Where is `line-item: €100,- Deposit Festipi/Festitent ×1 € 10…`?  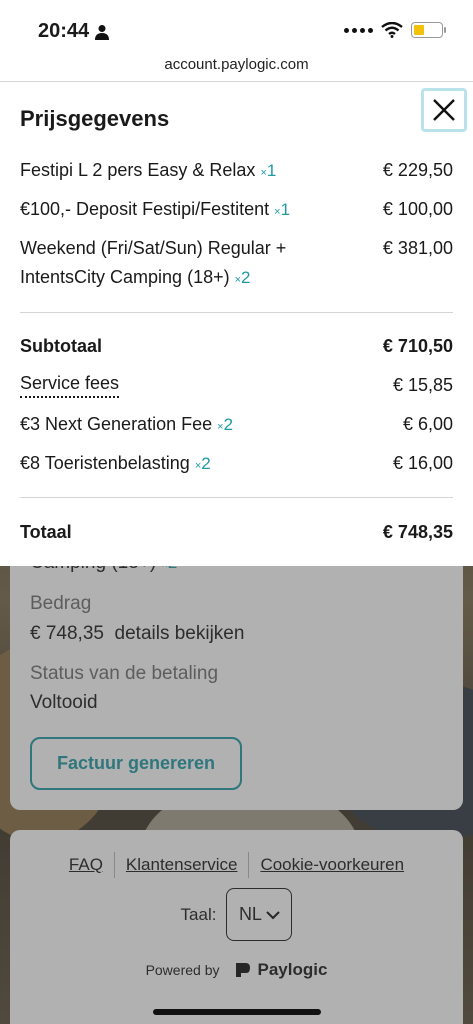 line-item: €100,- Deposit Festipi/Festitent ×1 € 10… is located at coordinates (236, 211).